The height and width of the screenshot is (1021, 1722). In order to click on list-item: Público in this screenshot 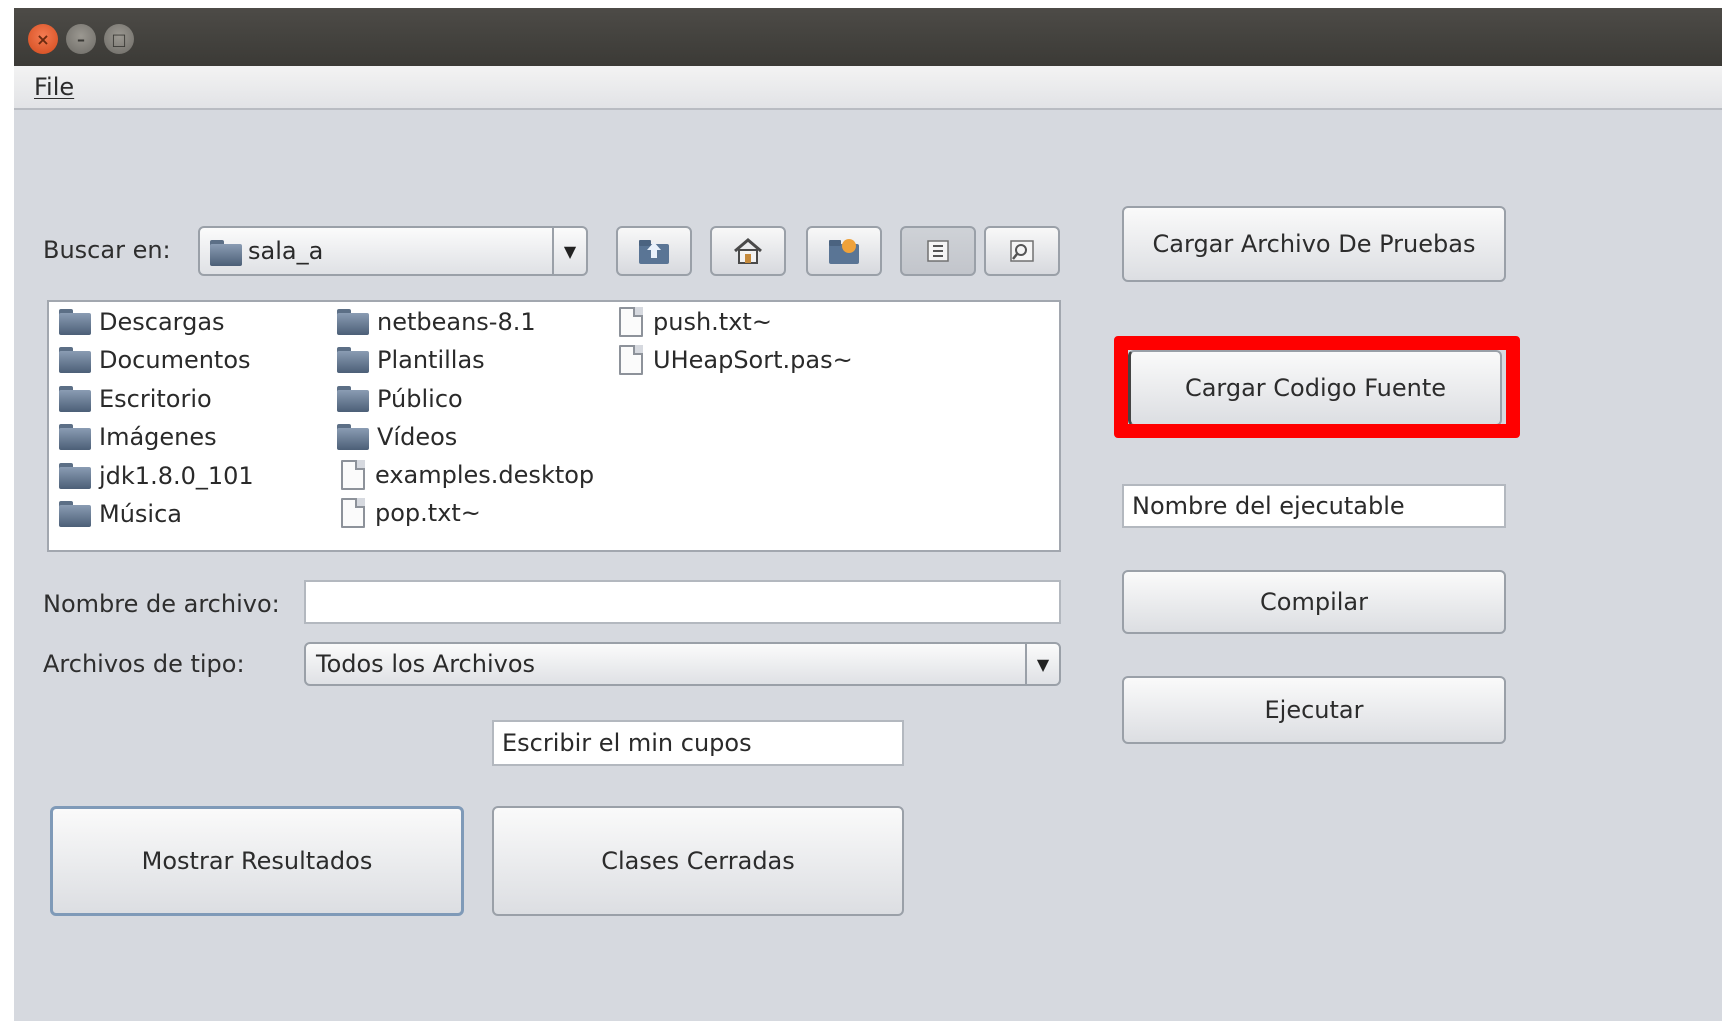, I will do `click(400, 399)`.